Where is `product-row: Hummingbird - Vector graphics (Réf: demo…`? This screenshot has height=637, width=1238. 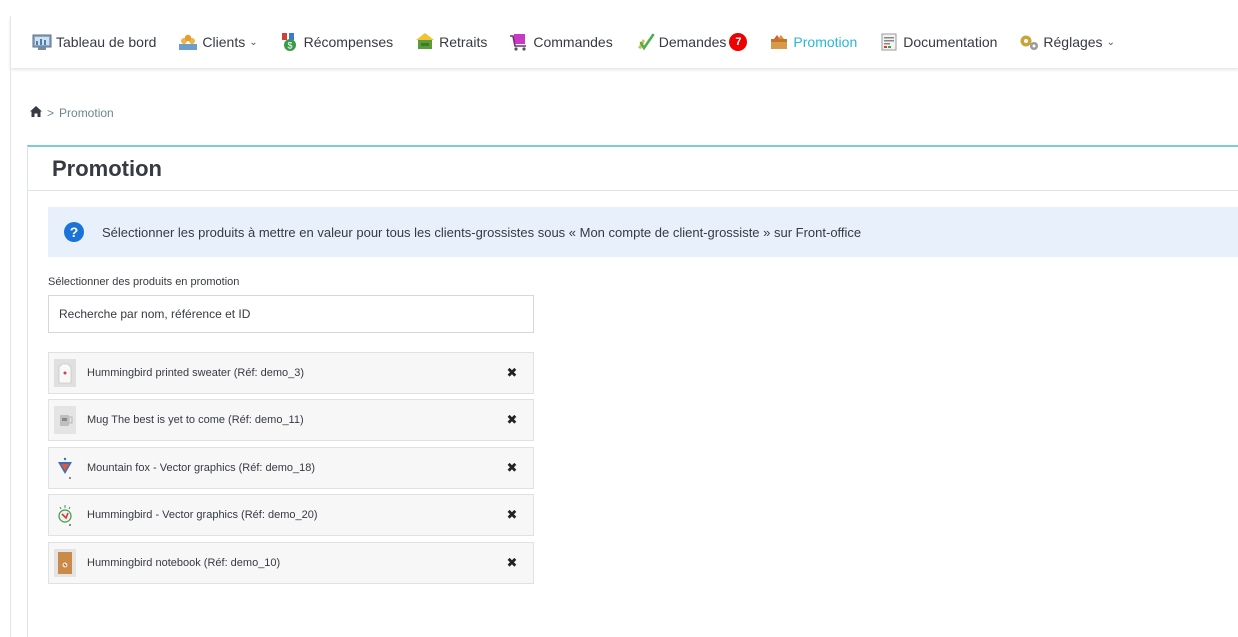 product-row: Hummingbird - Vector graphics (Réf: demo… is located at coordinates (291, 515).